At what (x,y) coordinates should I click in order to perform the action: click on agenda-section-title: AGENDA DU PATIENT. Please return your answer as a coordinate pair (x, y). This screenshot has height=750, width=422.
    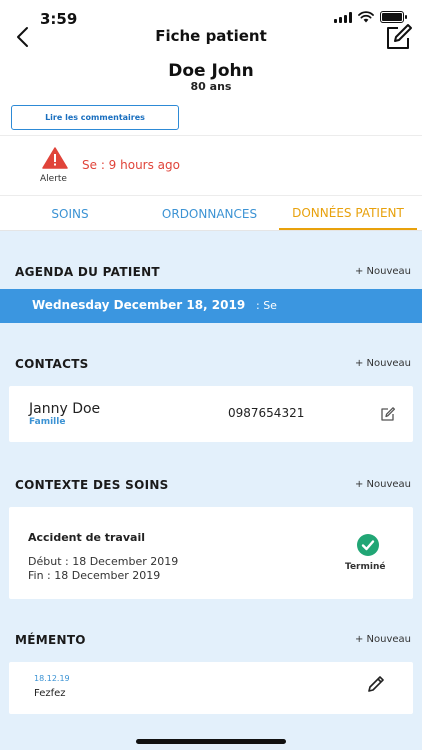
    Looking at the image, I should click on (87, 272).